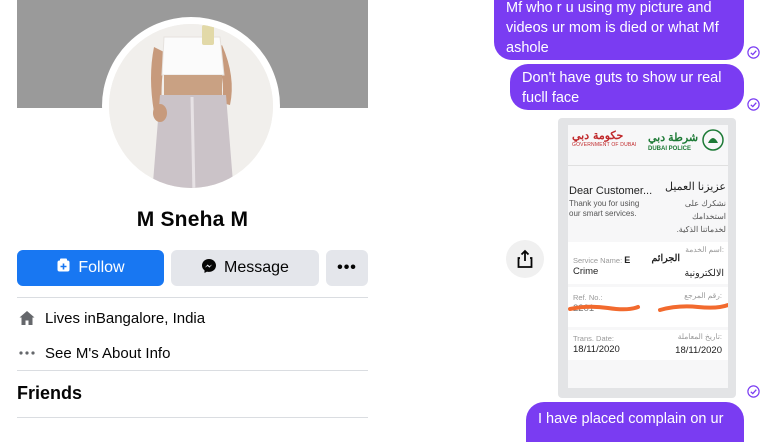 The height and width of the screenshot is (442, 768). I want to click on thanks-ar: نشكرك على استخدامك لخدماتنا الذكية., so click(701, 216).